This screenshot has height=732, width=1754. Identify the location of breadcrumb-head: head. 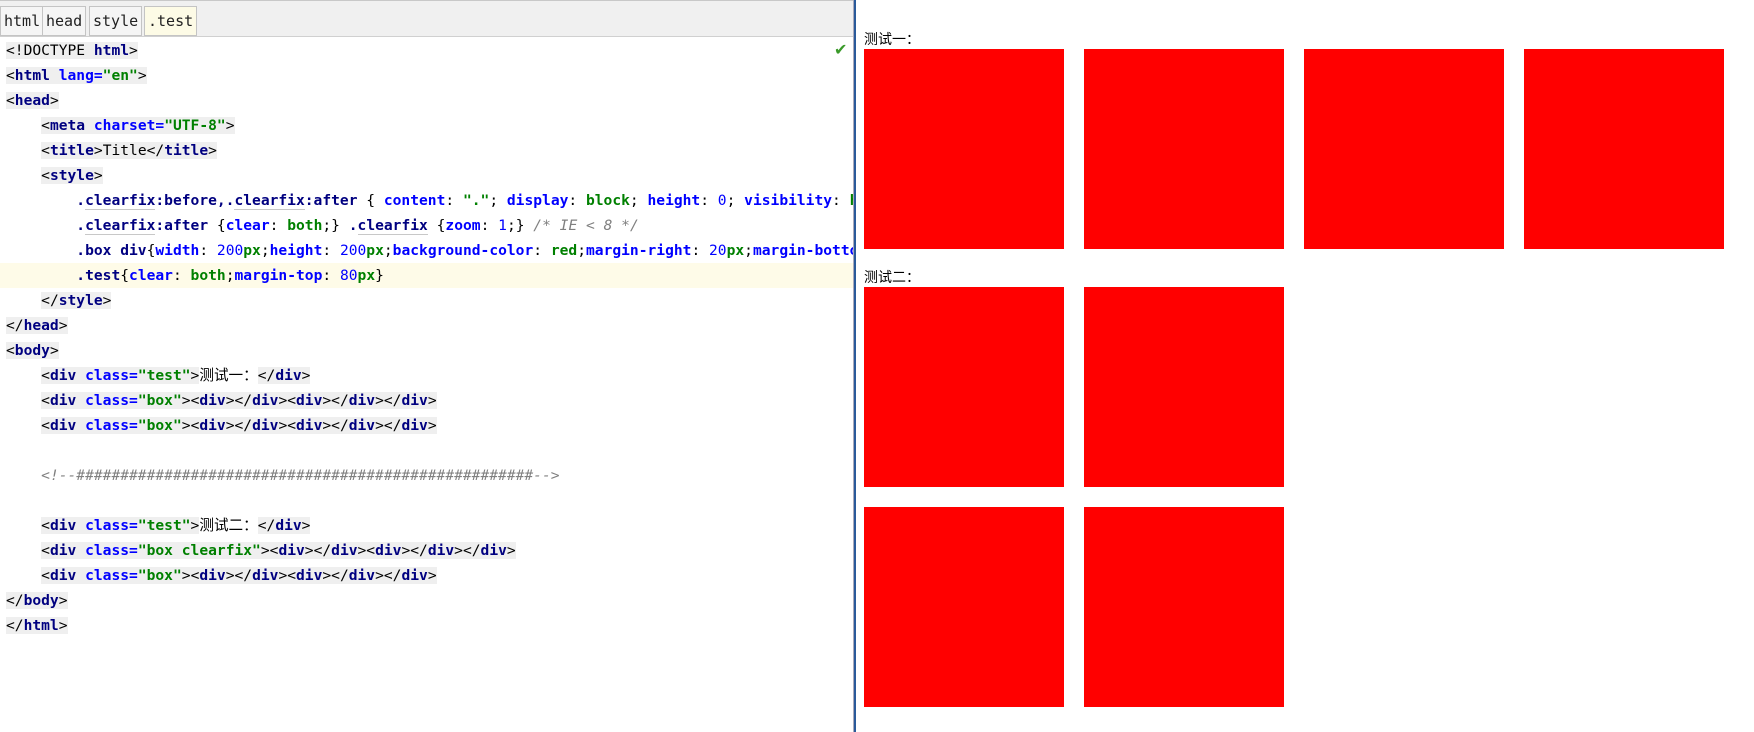
(64, 21).